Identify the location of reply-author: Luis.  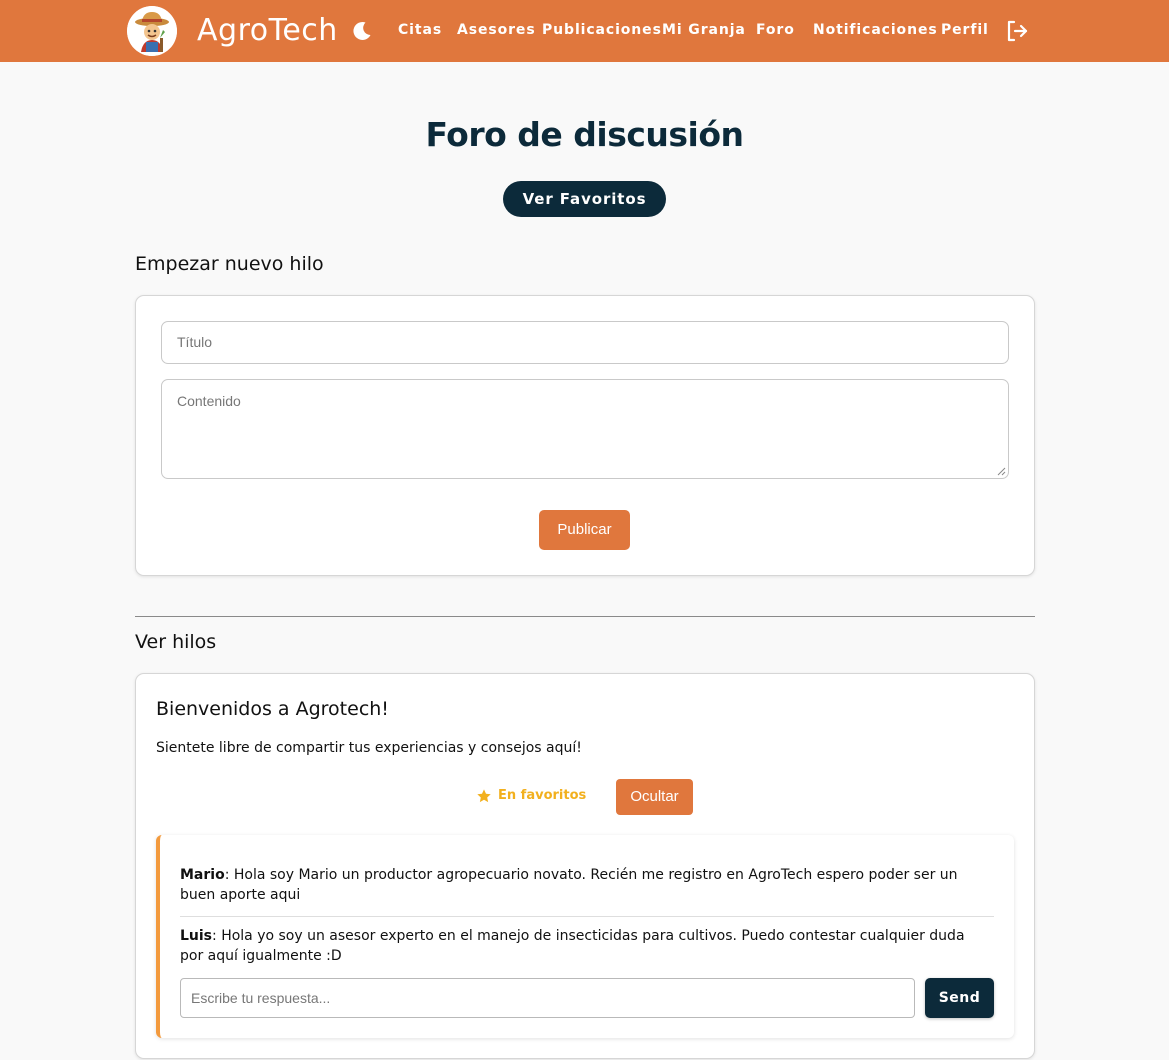
(196, 936).